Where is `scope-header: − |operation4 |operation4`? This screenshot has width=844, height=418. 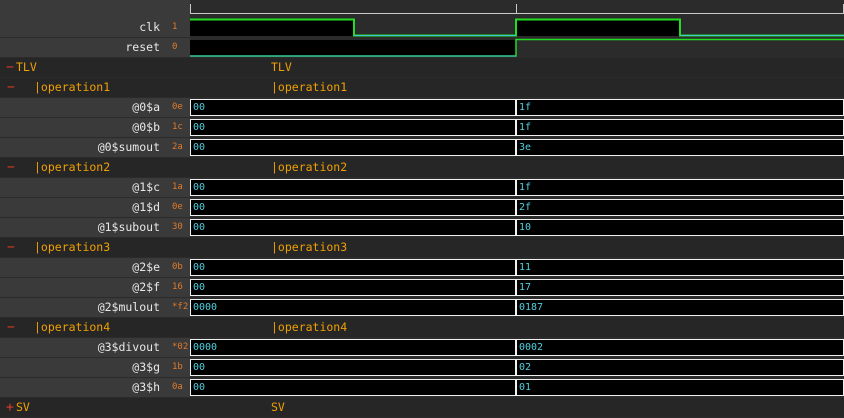 scope-header: − |operation4 |operation4 is located at coordinates (422, 327).